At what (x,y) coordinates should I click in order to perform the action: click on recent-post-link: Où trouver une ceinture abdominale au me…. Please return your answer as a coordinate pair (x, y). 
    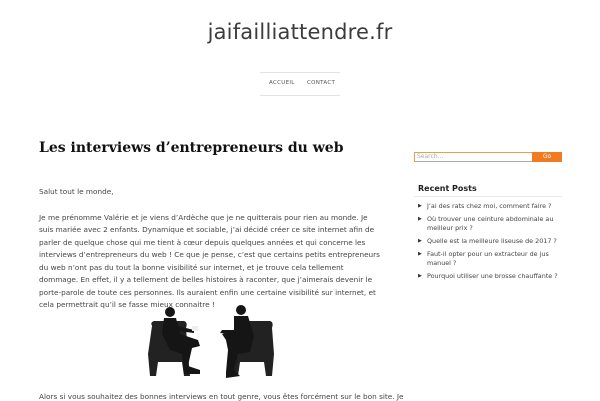
    Looking at the image, I should click on (490, 223).